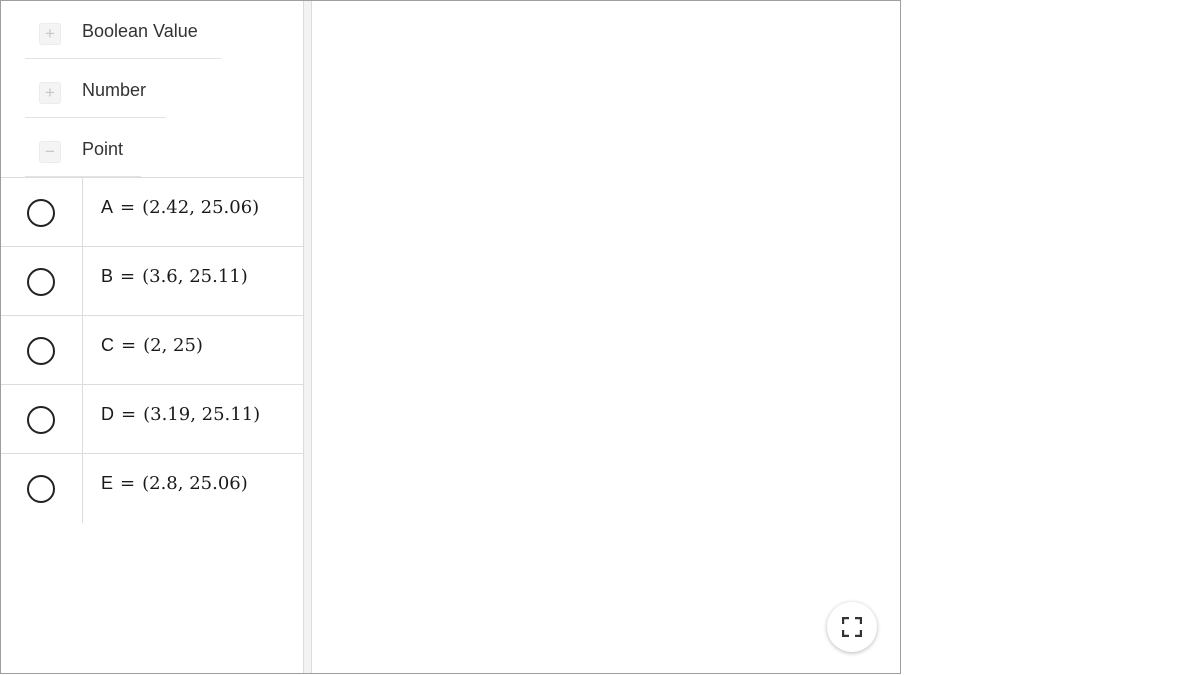 This screenshot has height=675, width=1200. What do you see at coordinates (107, 483) in the screenshot?
I see `point-name: E` at bounding box center [107, 483].